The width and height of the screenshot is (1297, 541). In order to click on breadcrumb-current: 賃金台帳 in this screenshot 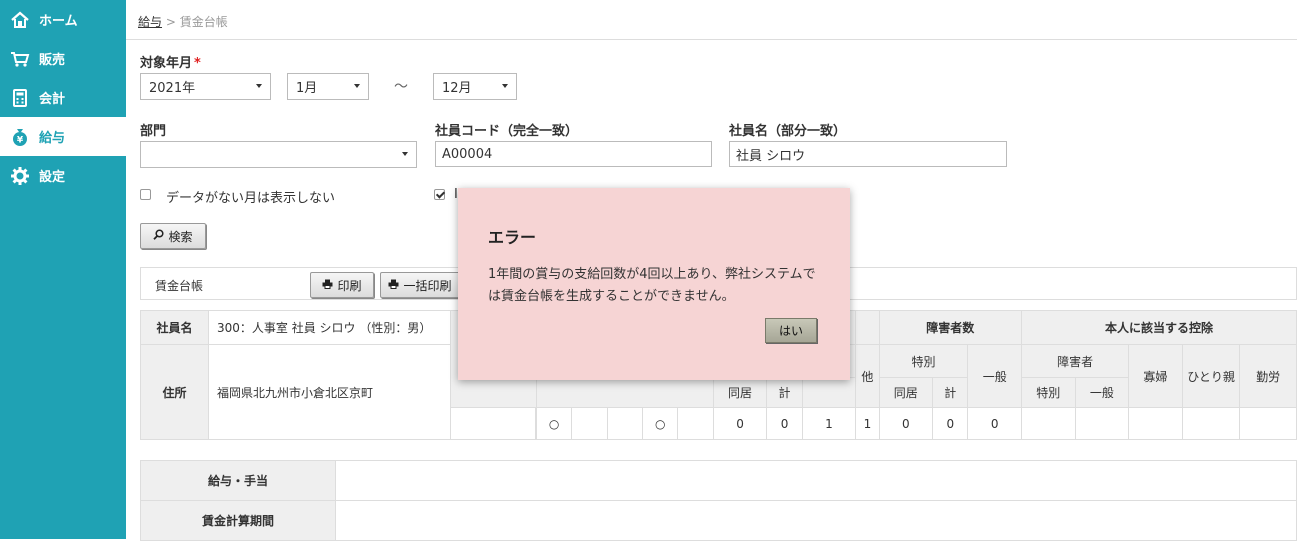, I will do `click(203, 22)`.